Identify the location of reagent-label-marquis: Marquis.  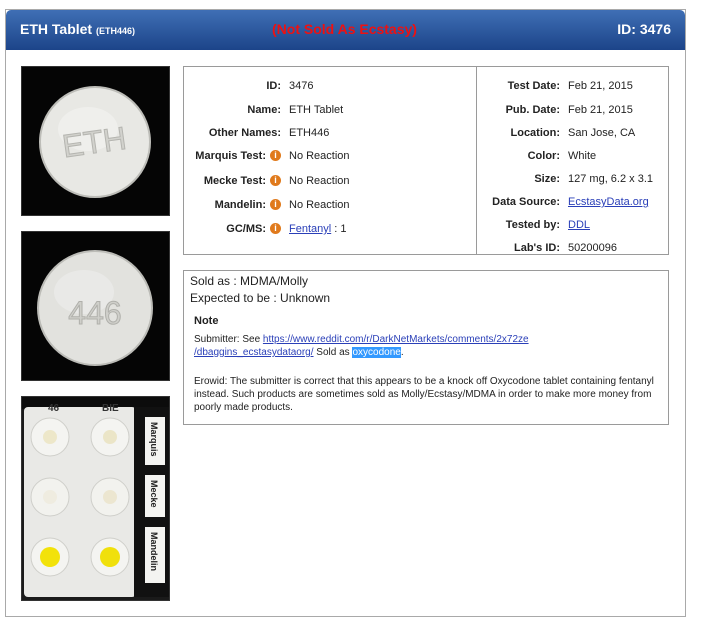
(154, 439).